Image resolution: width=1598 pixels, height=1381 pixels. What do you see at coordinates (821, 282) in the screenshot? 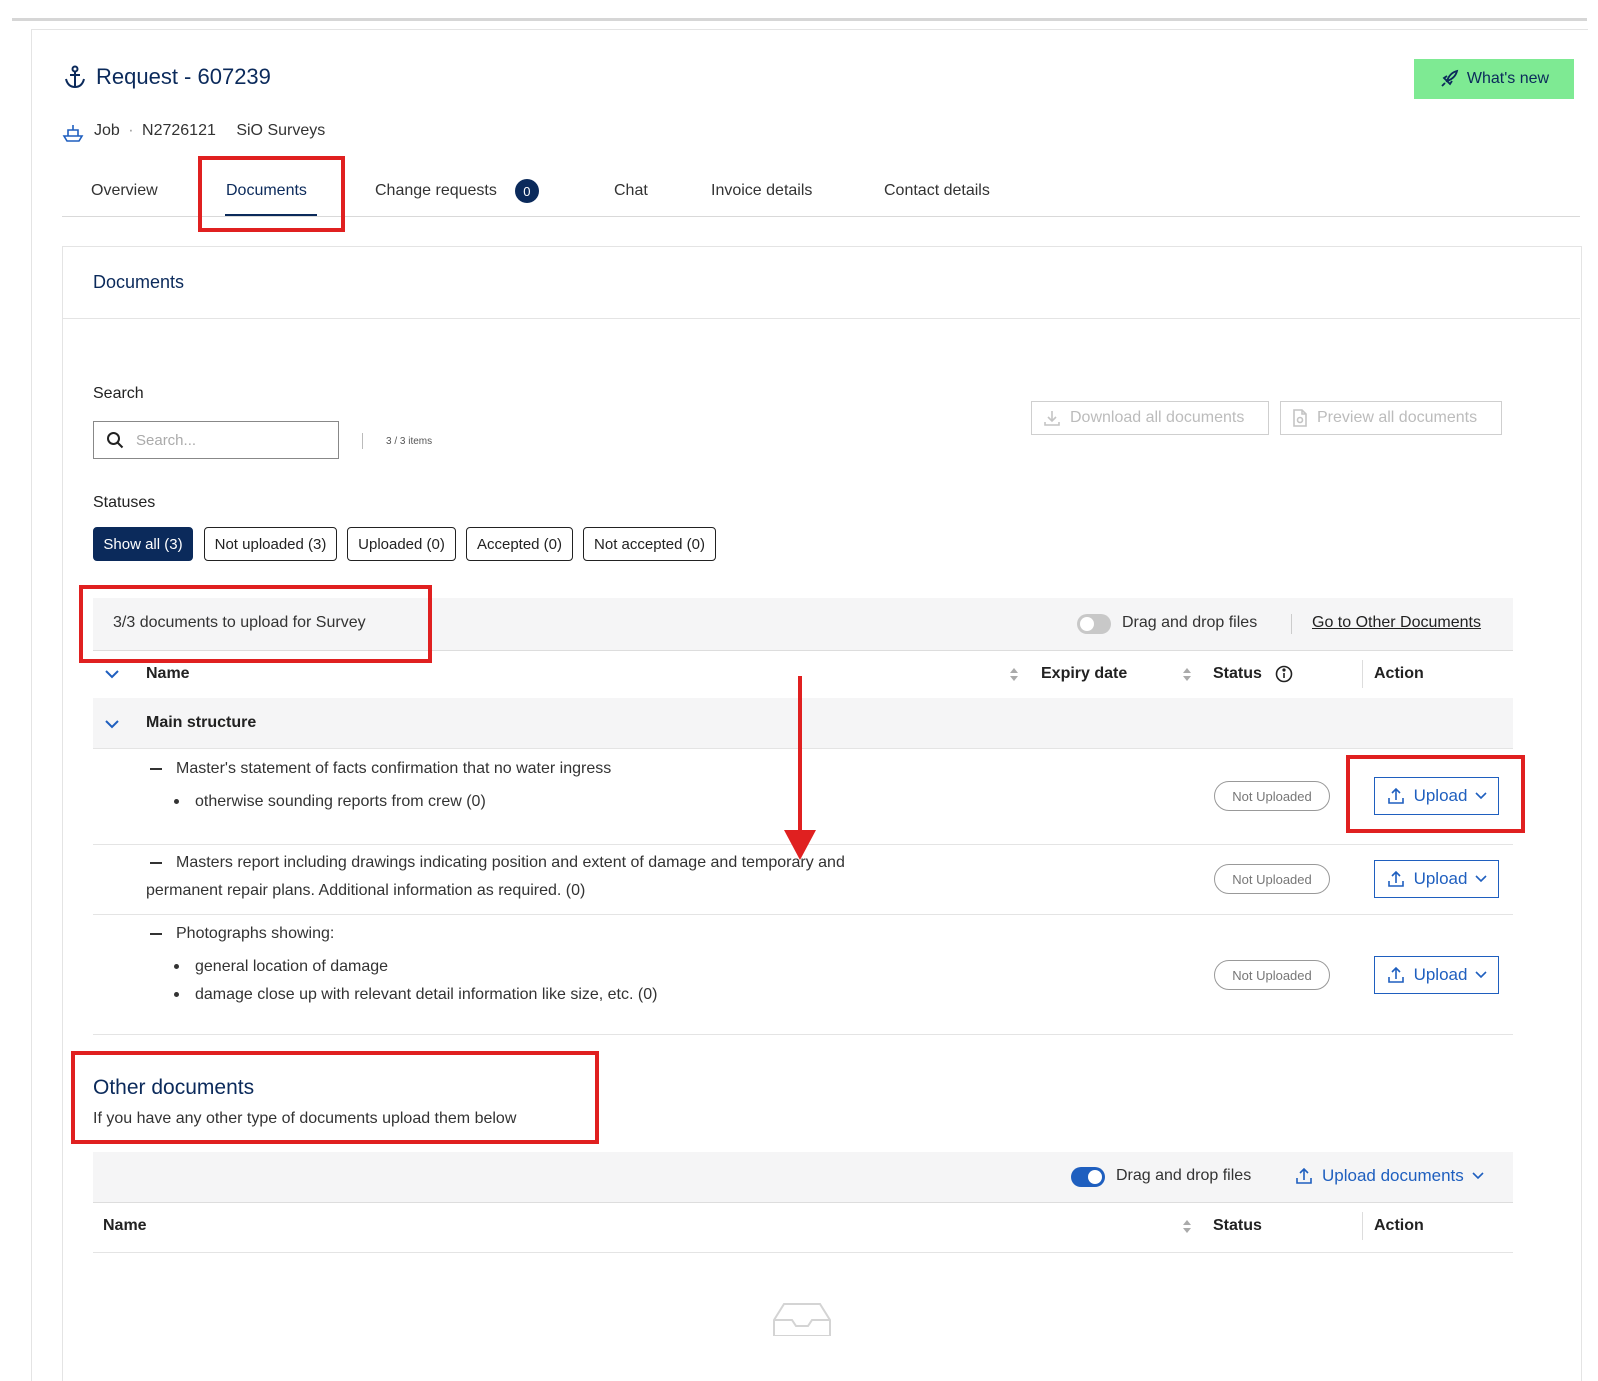
I see `documents-panel-header` at bounding box center [821, 282].